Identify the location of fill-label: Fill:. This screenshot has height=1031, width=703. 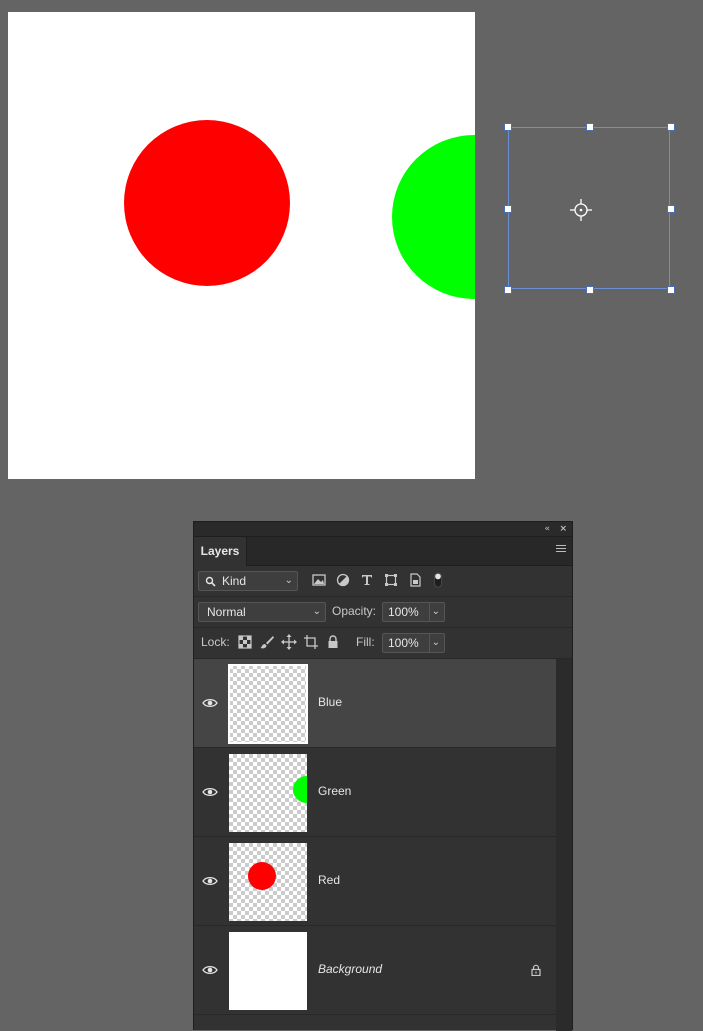
(365, 642).